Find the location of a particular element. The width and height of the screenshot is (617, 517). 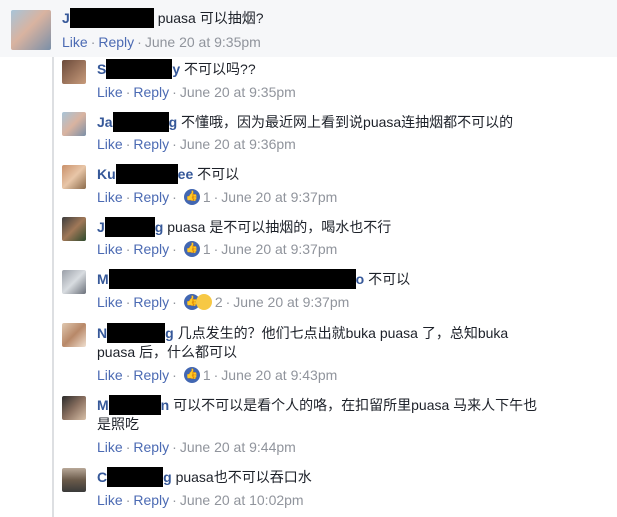

reply-body: Ku ee 不可以 is located at coordinates (168, 174).